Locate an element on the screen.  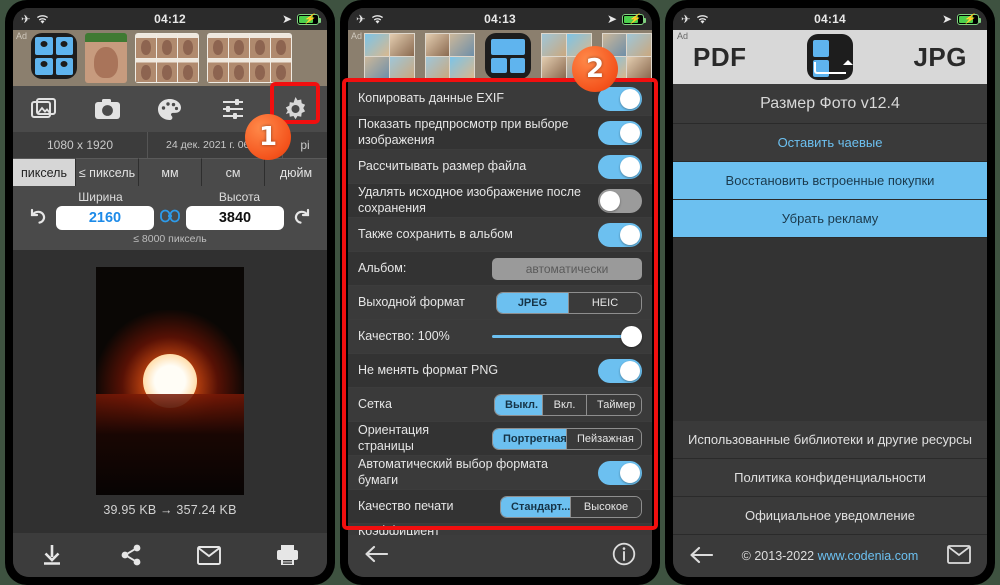
app-version-row: Размер Фото v12.4 is located at coordinates (830, 104).